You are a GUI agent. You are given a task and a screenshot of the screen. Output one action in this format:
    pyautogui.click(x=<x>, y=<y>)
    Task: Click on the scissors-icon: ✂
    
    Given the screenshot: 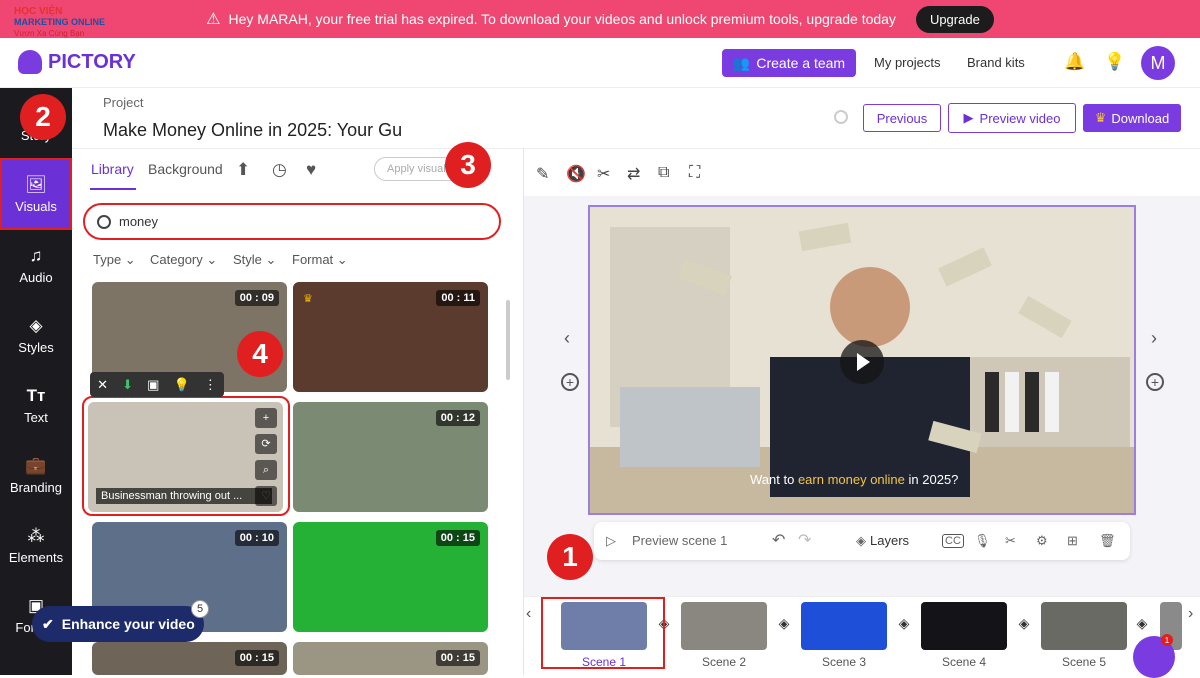 What is the action you would take?
    pyautogui.click(x=603, y=174)
    